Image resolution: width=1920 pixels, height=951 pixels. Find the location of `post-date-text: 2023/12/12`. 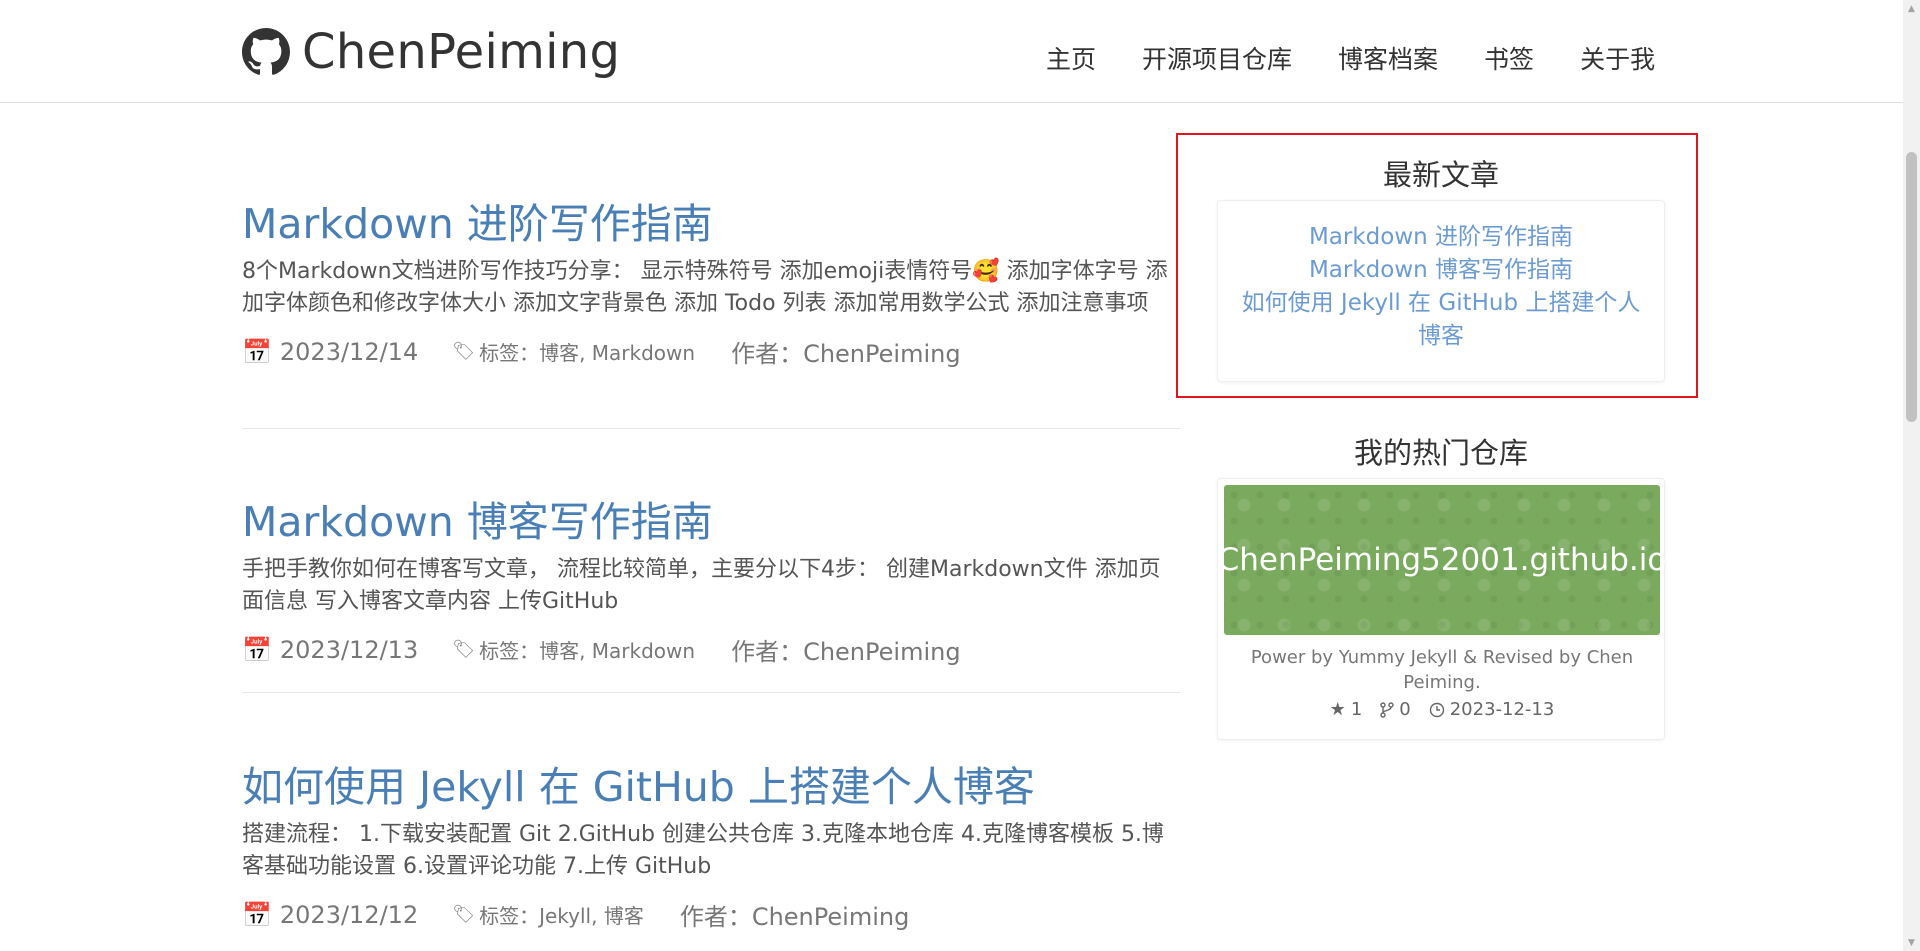

post-date-text: 2023/12/12 is located at coordinates (349, 914).